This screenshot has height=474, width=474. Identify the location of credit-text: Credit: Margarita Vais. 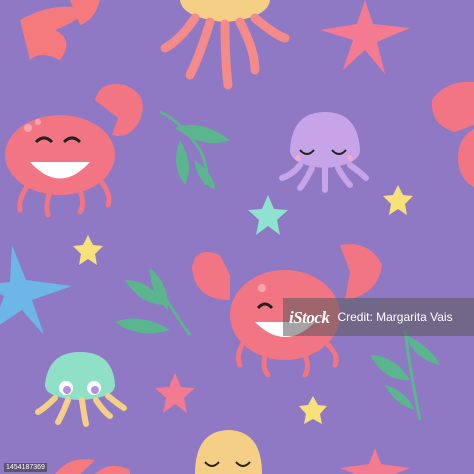
(395, 317).